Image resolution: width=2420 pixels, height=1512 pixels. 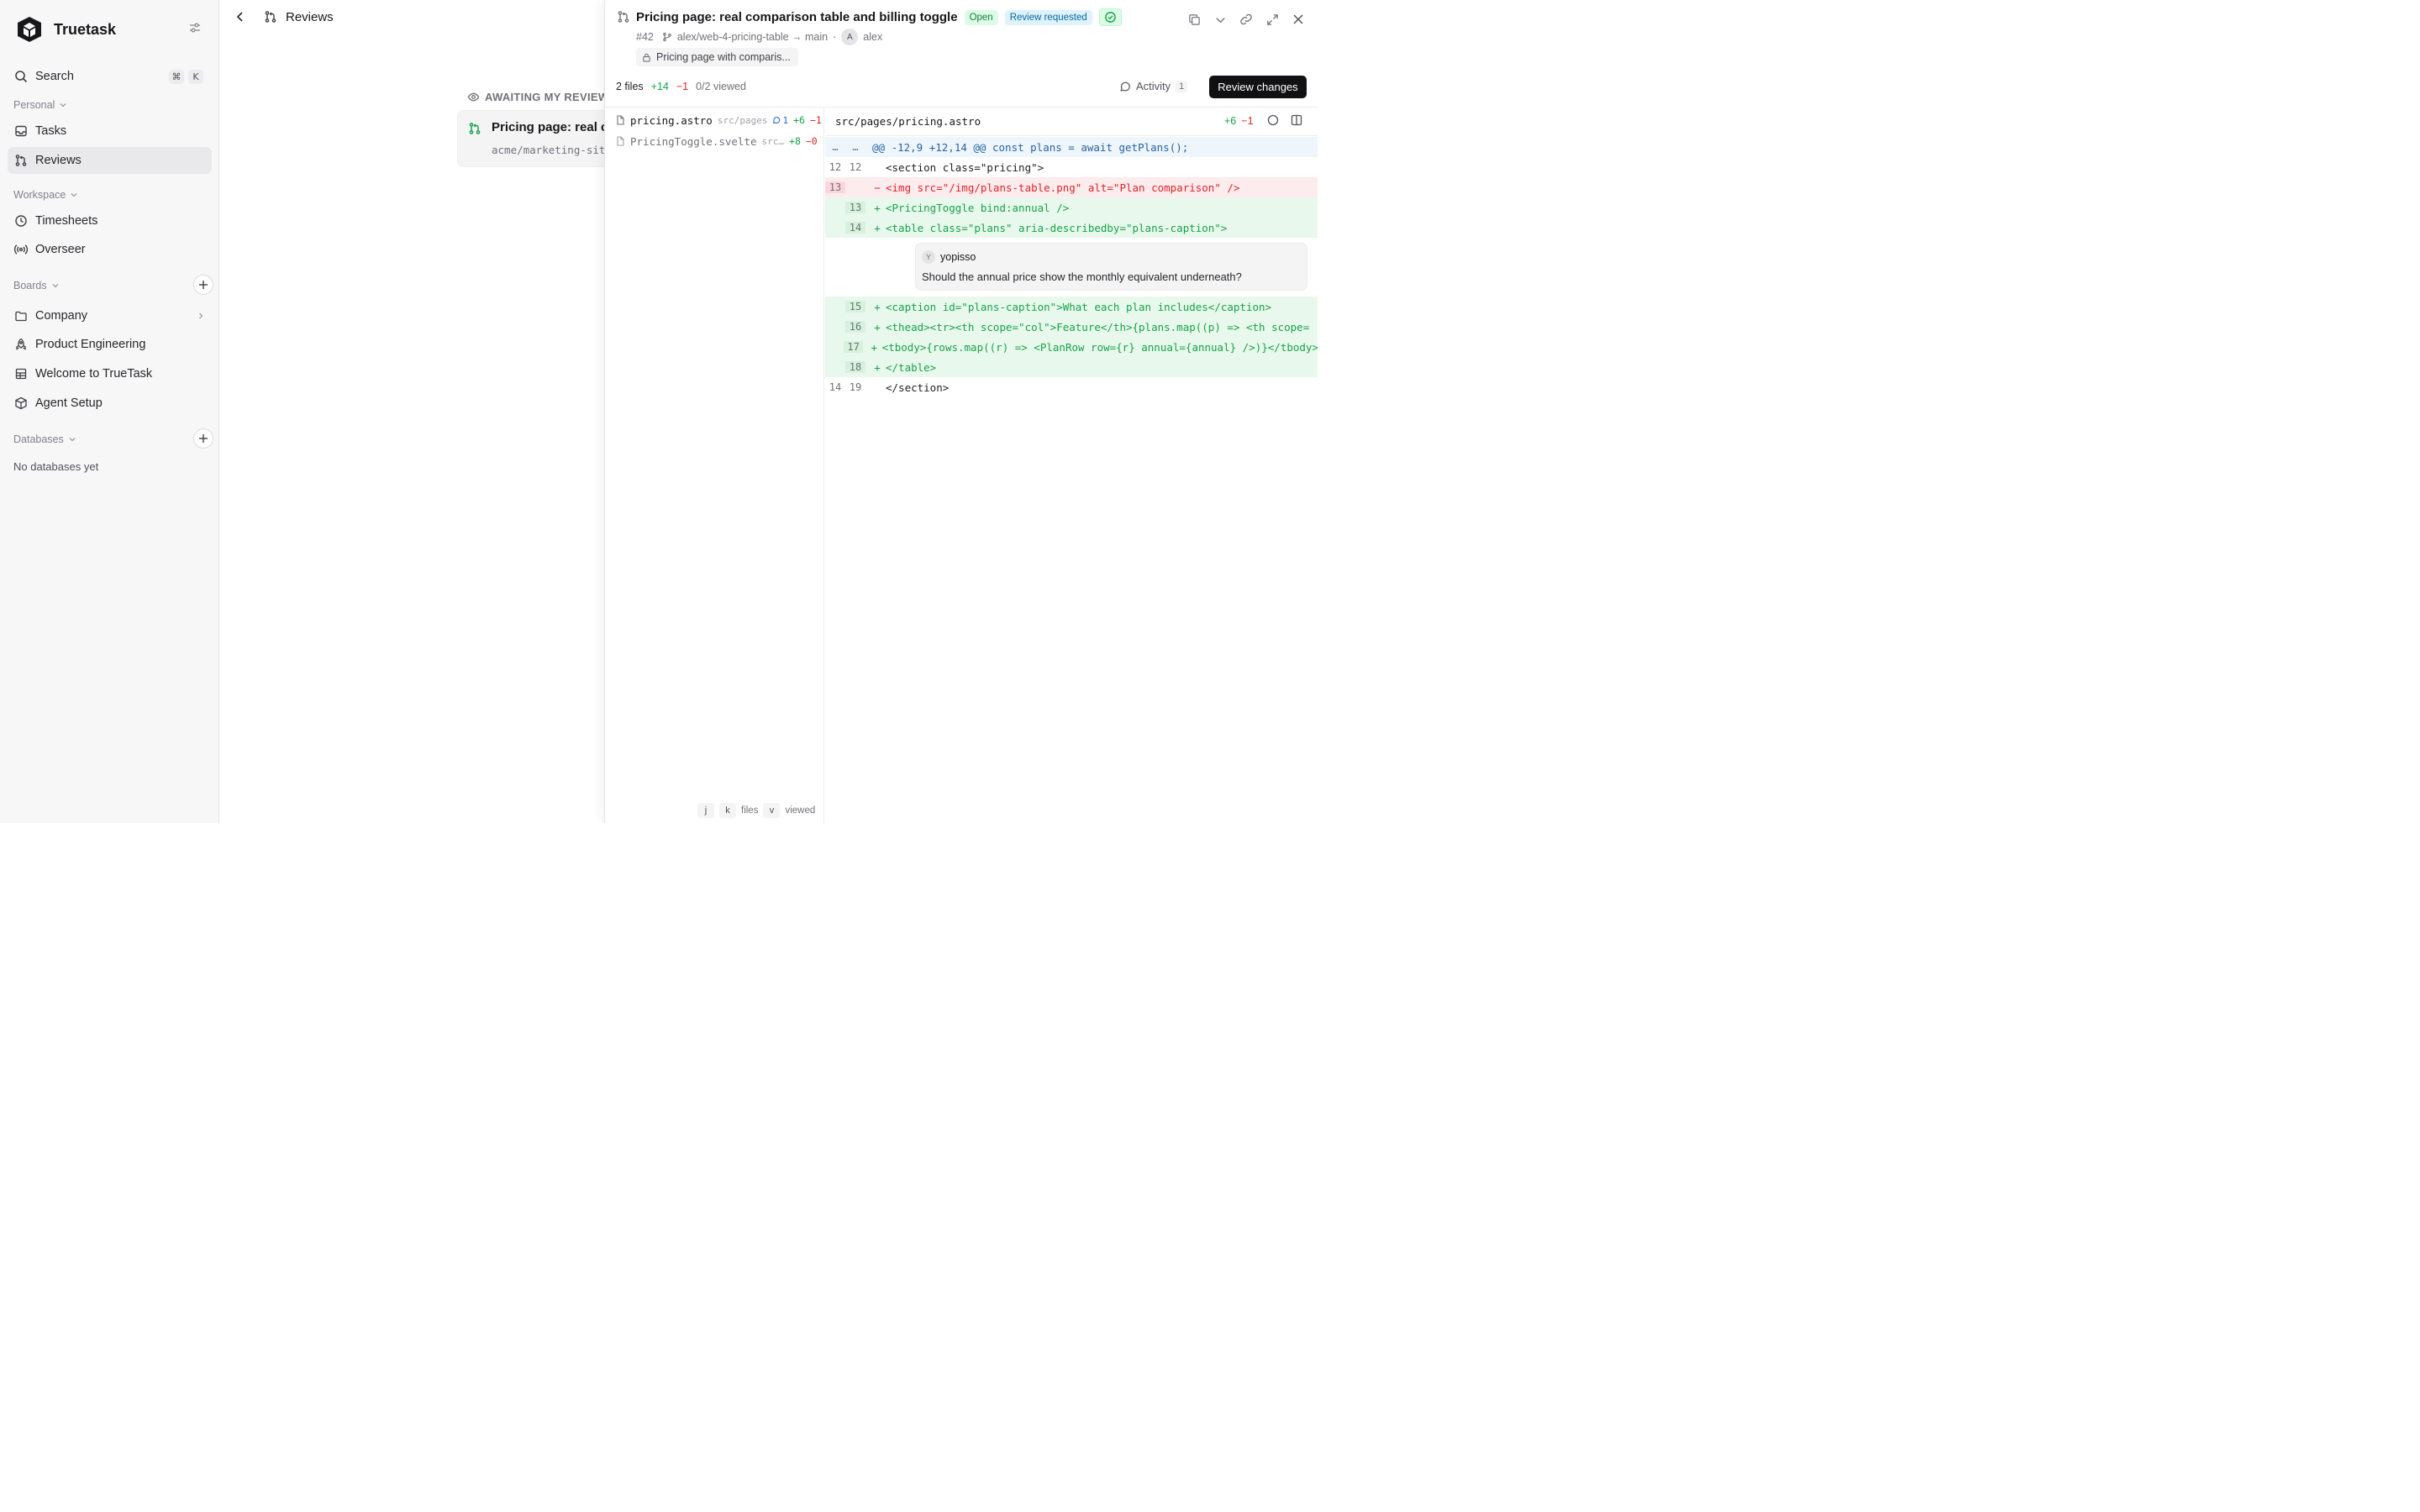 I want to click on file-name: PricingToggle.svelte, so click(x=693, y=141).